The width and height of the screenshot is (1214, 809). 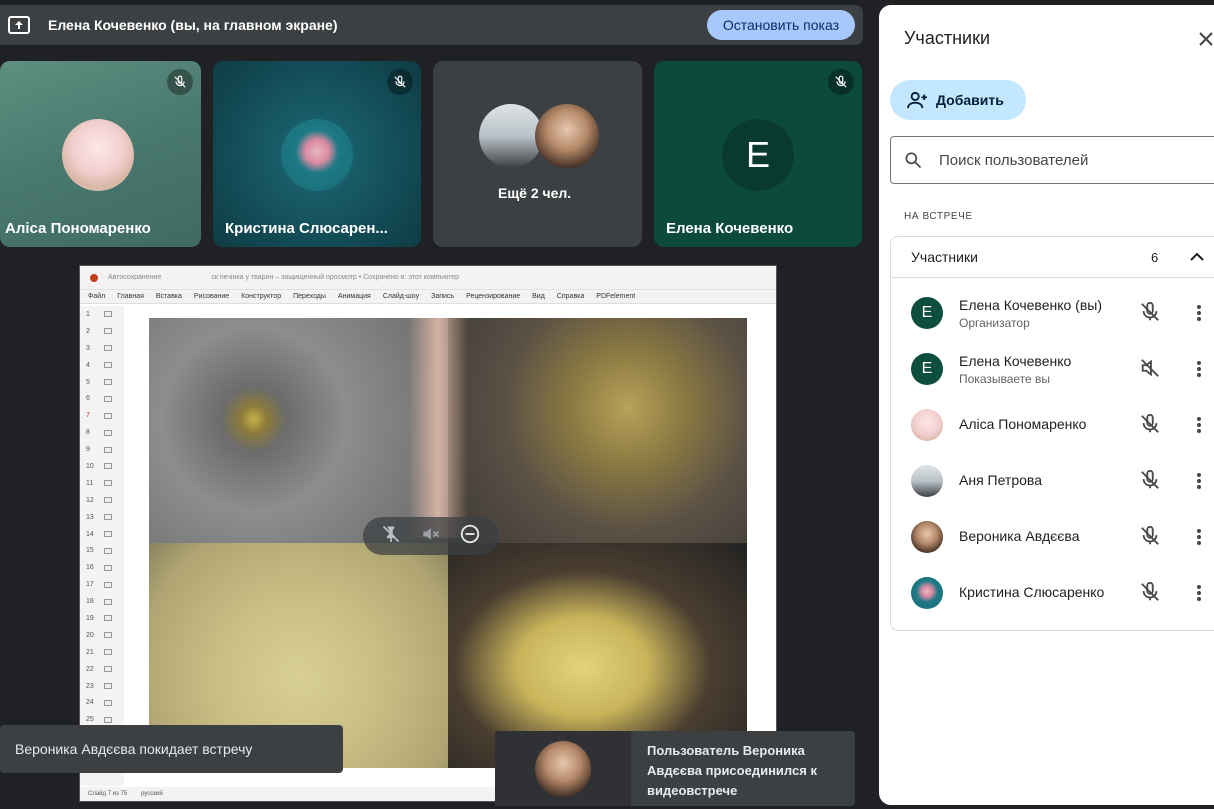 What do you see at coordinates (102, 331) in the screenshot?
I see `slide-thumbnail: 2` at bounding box center [102, 331].